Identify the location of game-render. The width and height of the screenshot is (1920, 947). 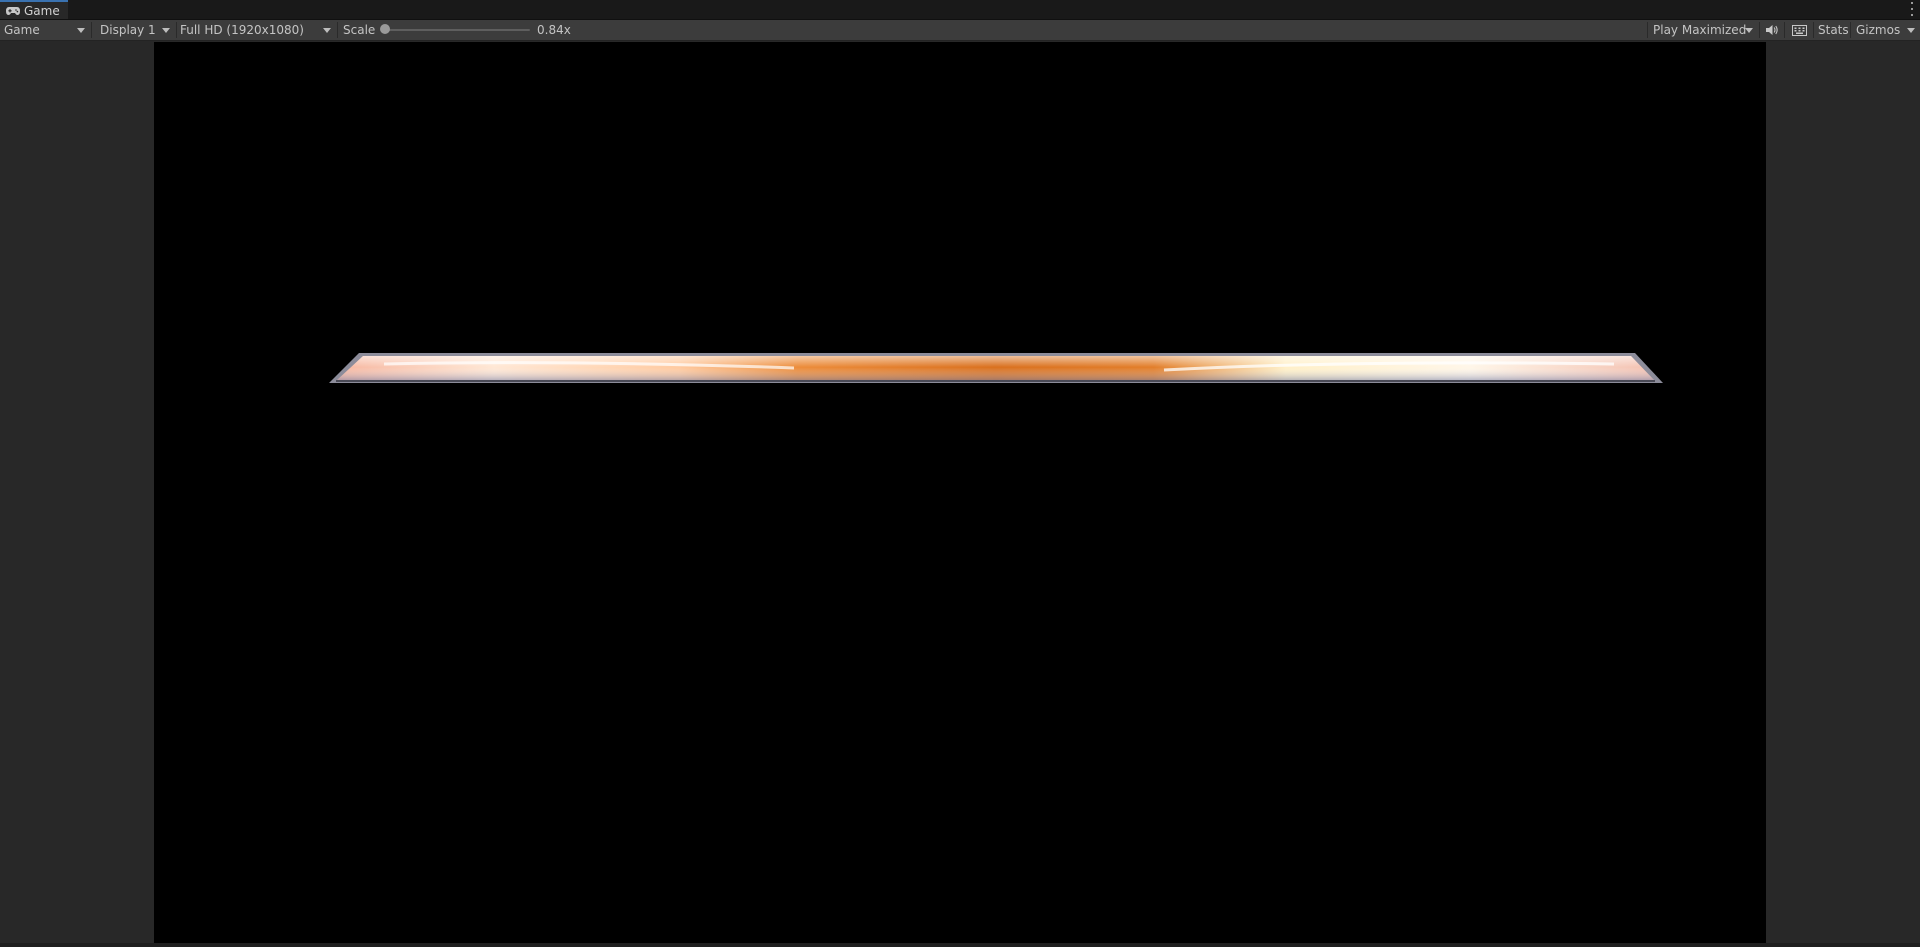
(996, 368).